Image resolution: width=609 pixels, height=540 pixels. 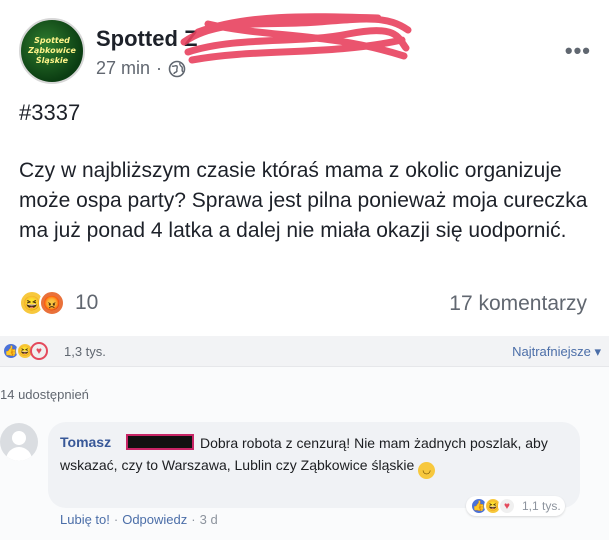 I want to click on avatar-icon, so click(x=19, y=442).